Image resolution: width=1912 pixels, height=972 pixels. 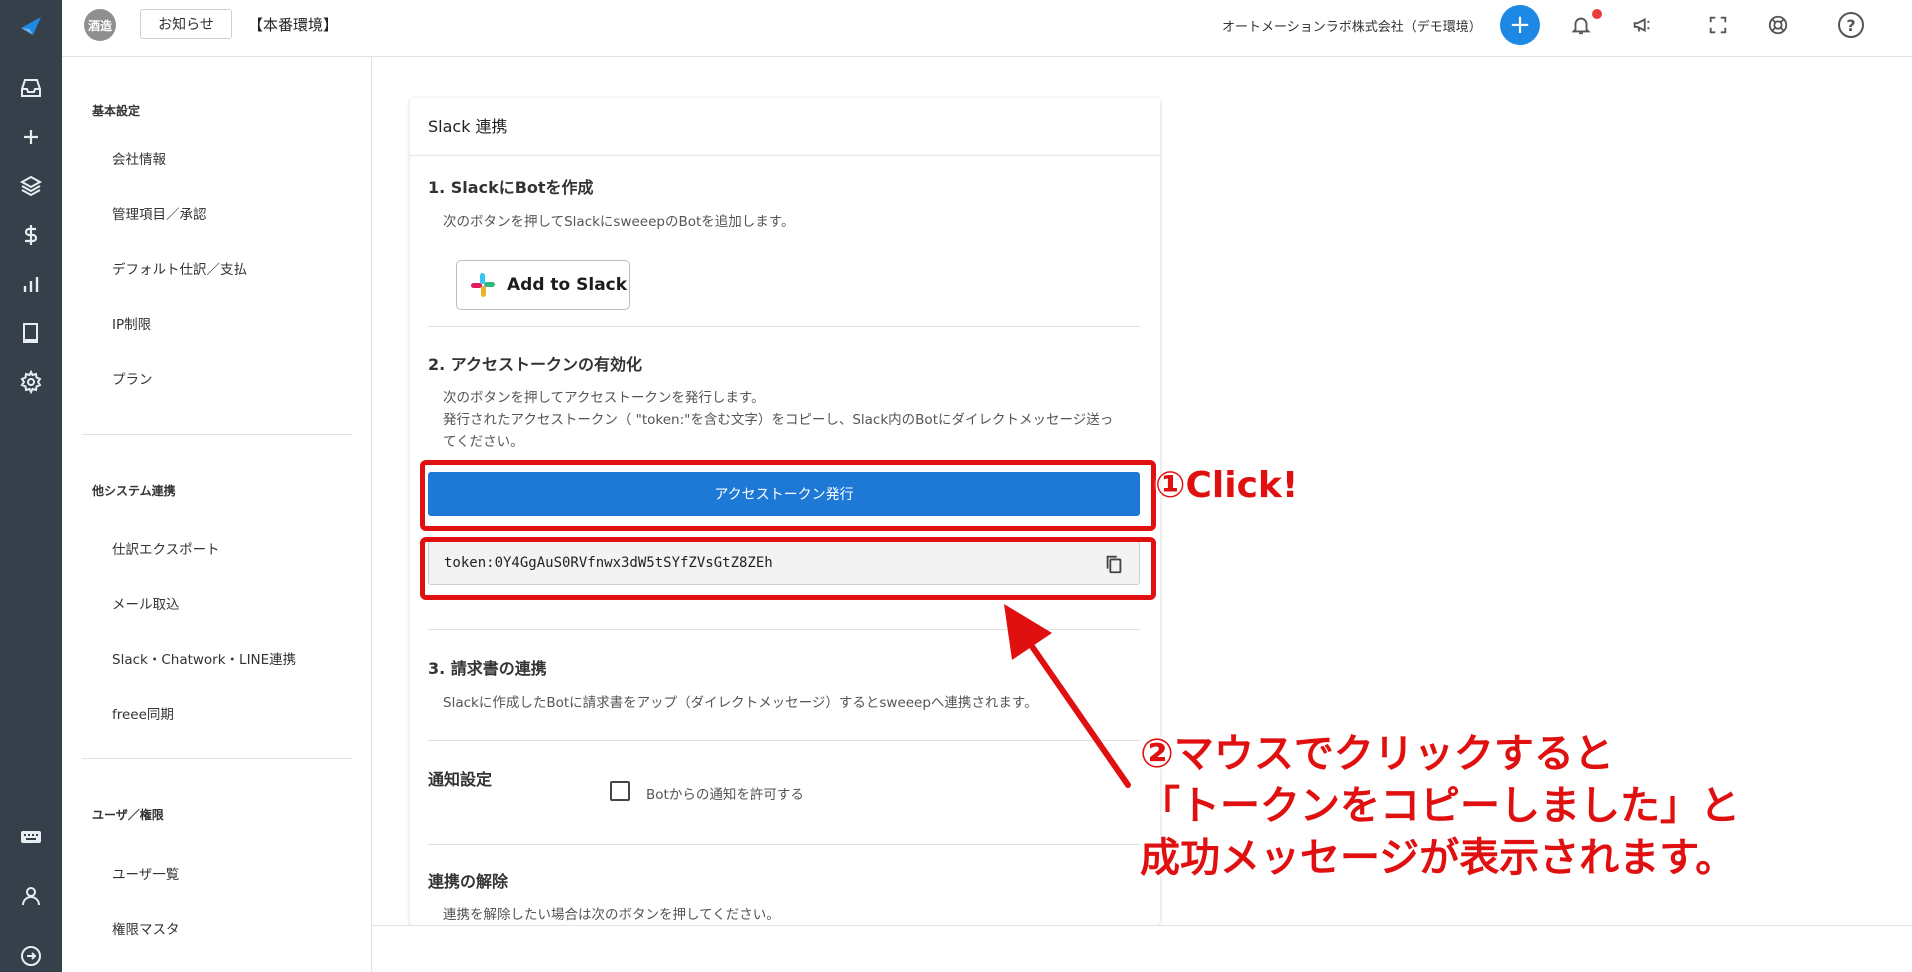 What do you see at coordinates (987, 28) in the screenshot?
I see `top-header: 酒造 お知らせ 【本番環境】 オートメーションラボ株式会社（デモ環境） + ?` at bounding box center [987, 28].